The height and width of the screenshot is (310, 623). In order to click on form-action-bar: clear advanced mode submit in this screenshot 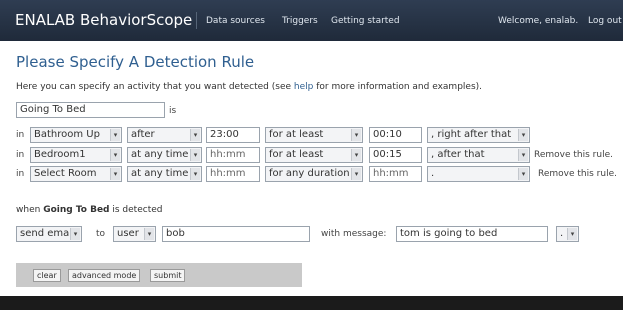, I will do `click(159, 275)`.